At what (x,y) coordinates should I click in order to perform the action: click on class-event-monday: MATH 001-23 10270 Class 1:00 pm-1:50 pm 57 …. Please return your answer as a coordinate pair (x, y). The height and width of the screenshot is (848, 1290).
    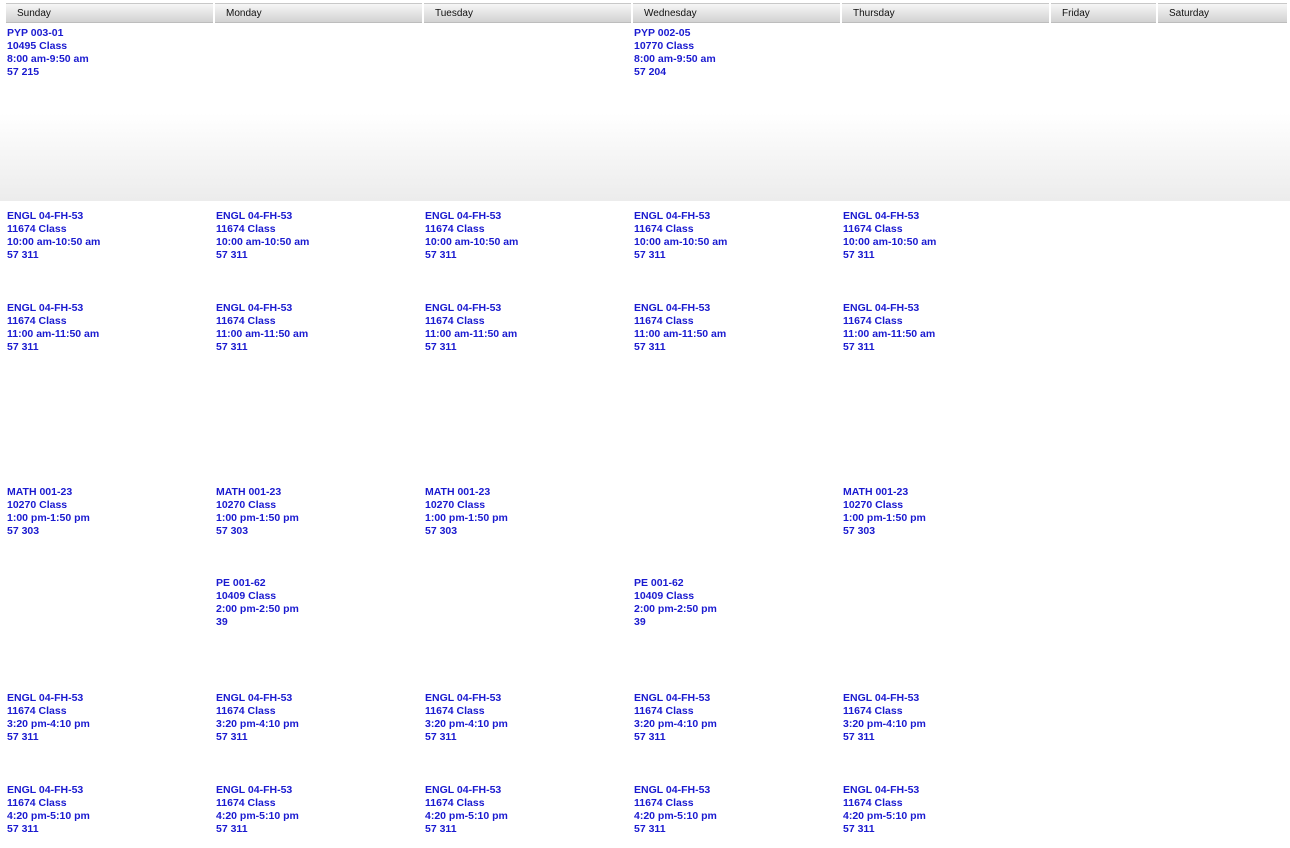
    Looking at the image, I should click on (257, 512).